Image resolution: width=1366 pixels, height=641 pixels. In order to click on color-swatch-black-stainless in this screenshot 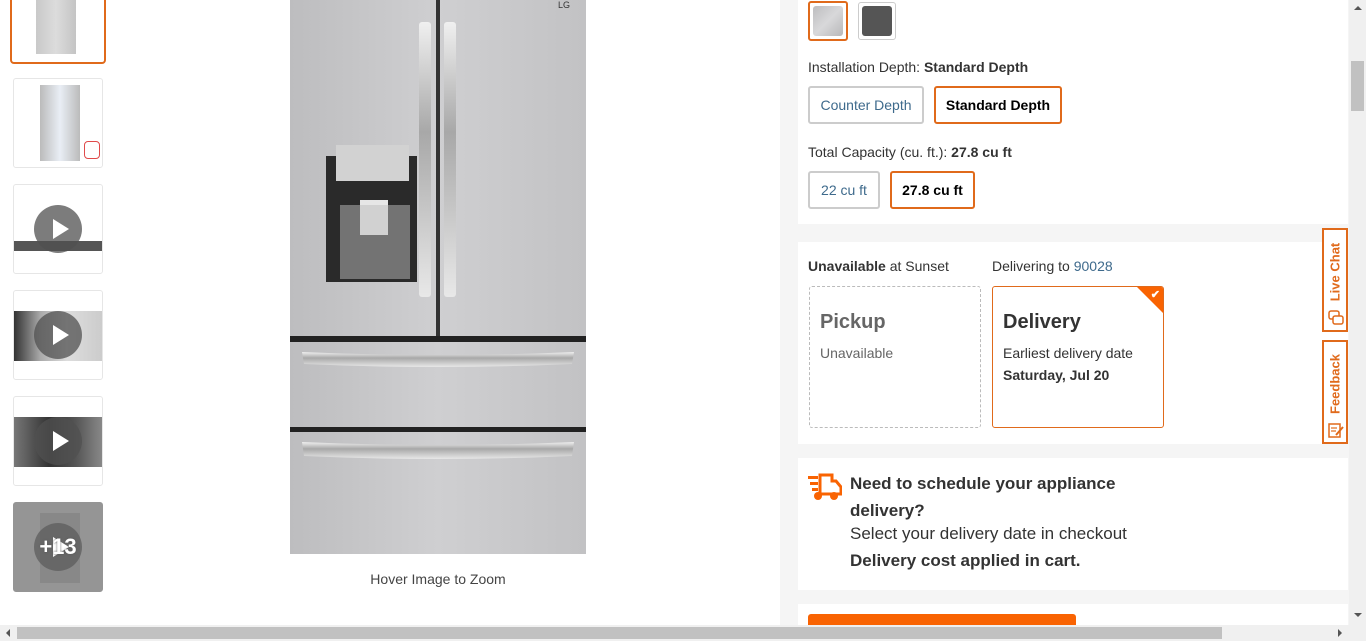, I will do `click(877, 21)`.